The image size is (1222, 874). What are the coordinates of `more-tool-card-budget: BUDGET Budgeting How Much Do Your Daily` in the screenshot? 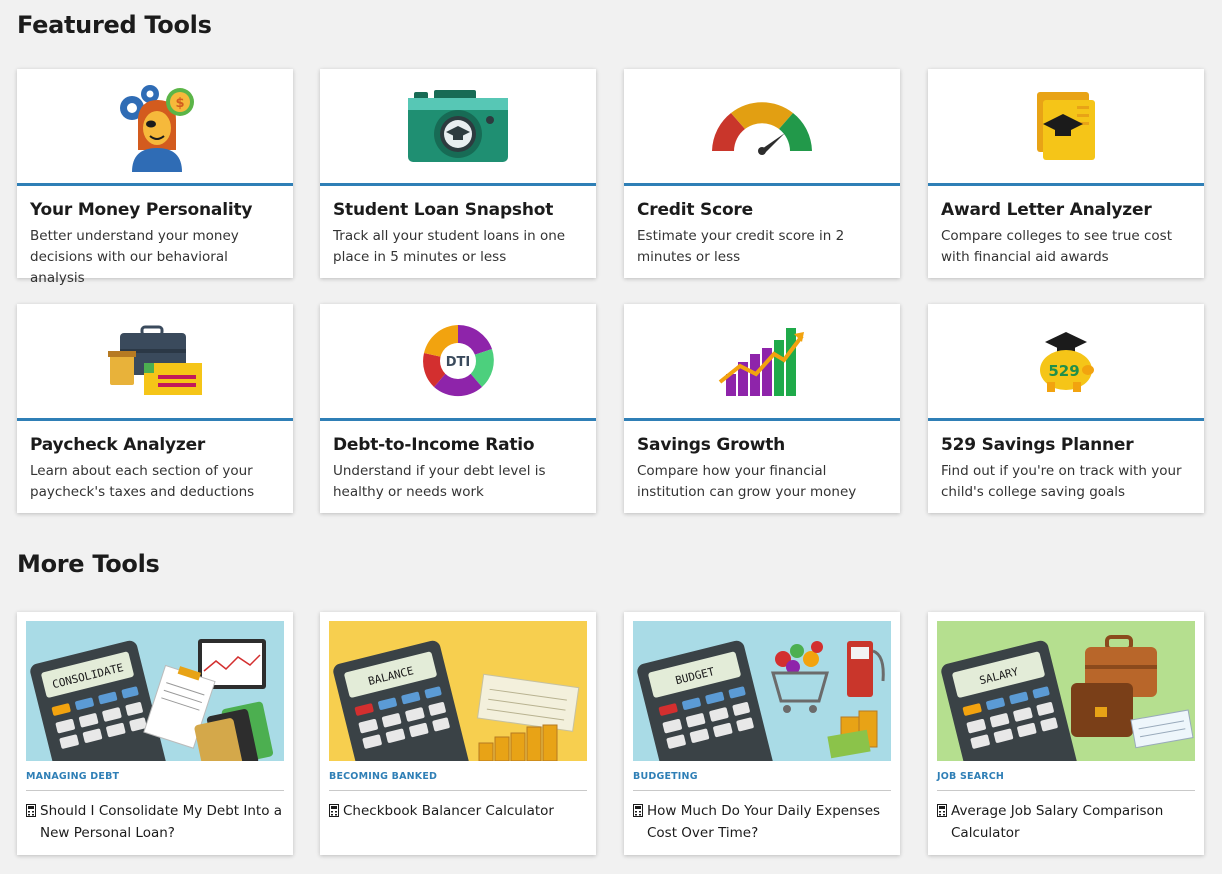 It's located at (762, 733).